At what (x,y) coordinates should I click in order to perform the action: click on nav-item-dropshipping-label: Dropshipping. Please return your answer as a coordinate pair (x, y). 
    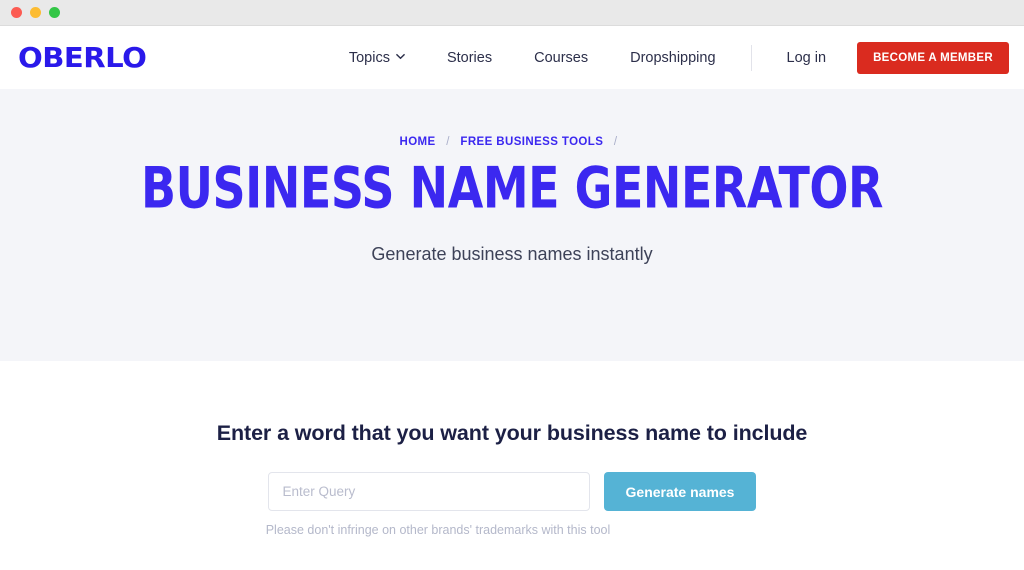
    Looking at the image, I should click on (673, 57).